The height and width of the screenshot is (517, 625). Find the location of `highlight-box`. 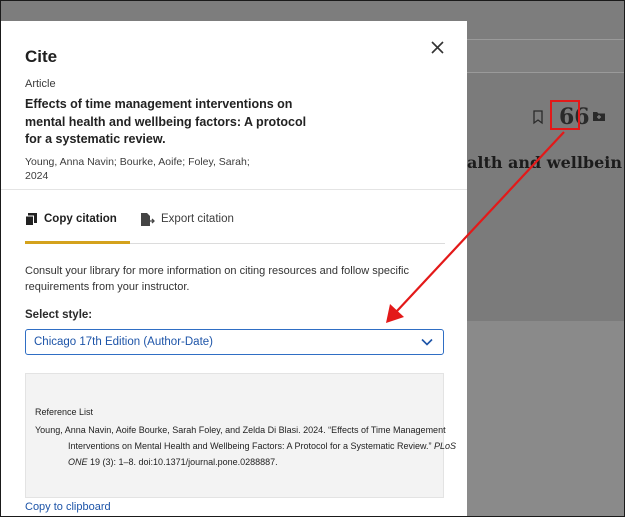

highlight-box is located at coordinates (565, 115).